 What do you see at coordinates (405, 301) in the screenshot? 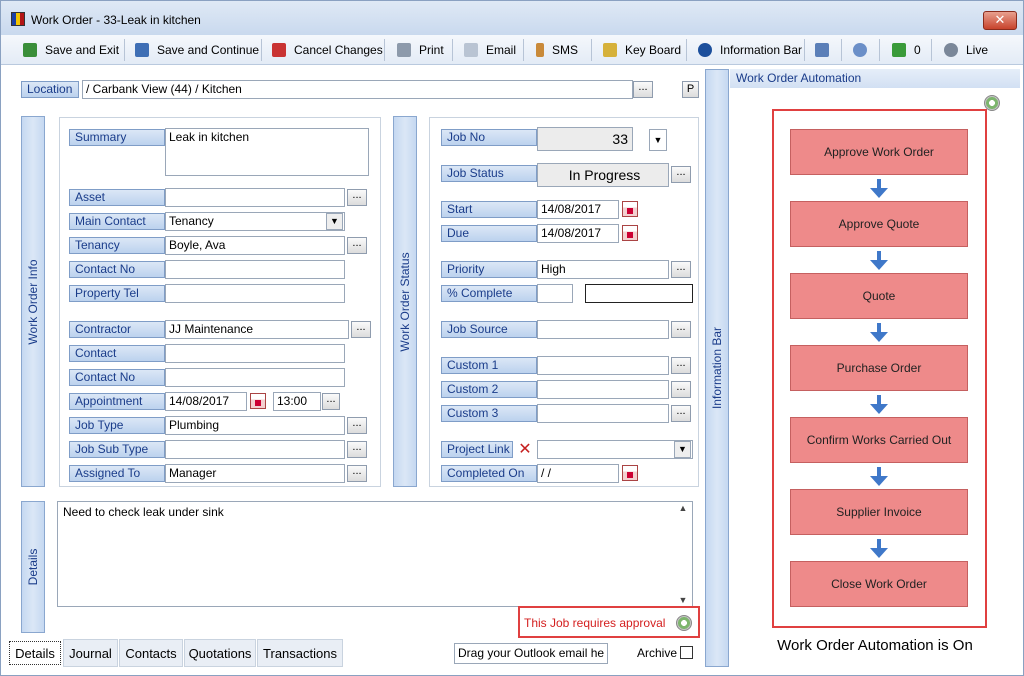
I see `work-order-status-tab: Work Order Status` at bounding box center [405, 301].